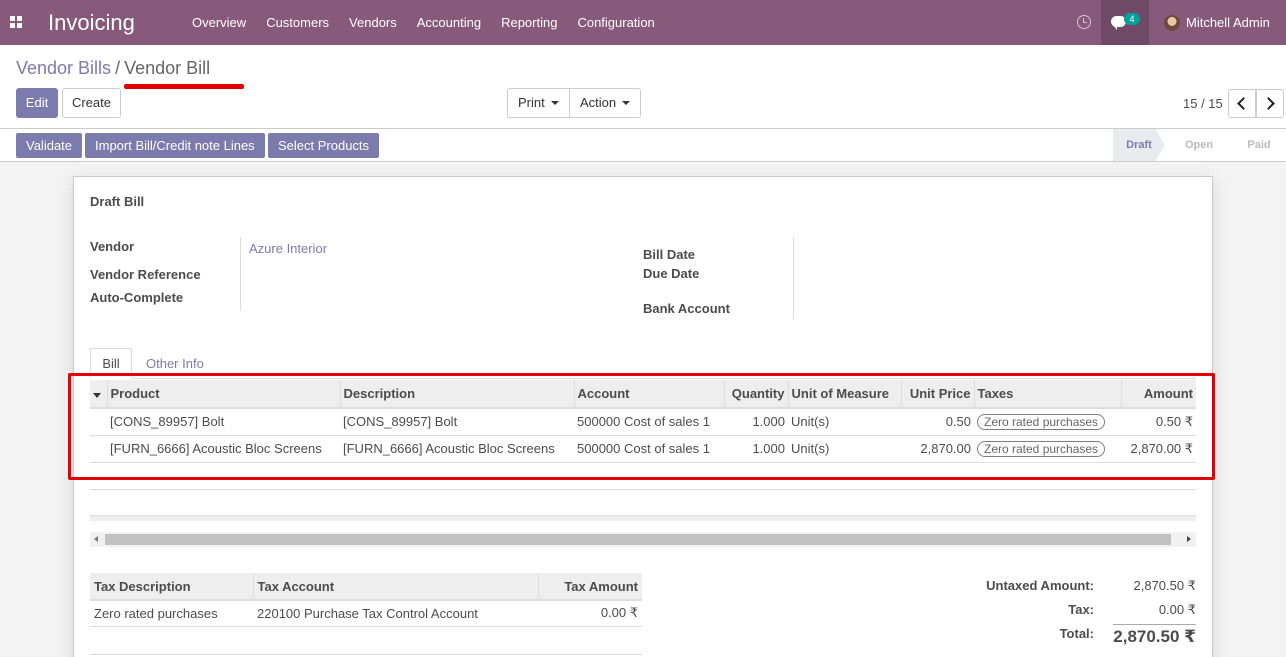 This screenshot has height=657, width=1286. I want to click on bill-date-label: Bill Date, so click(669, 254).